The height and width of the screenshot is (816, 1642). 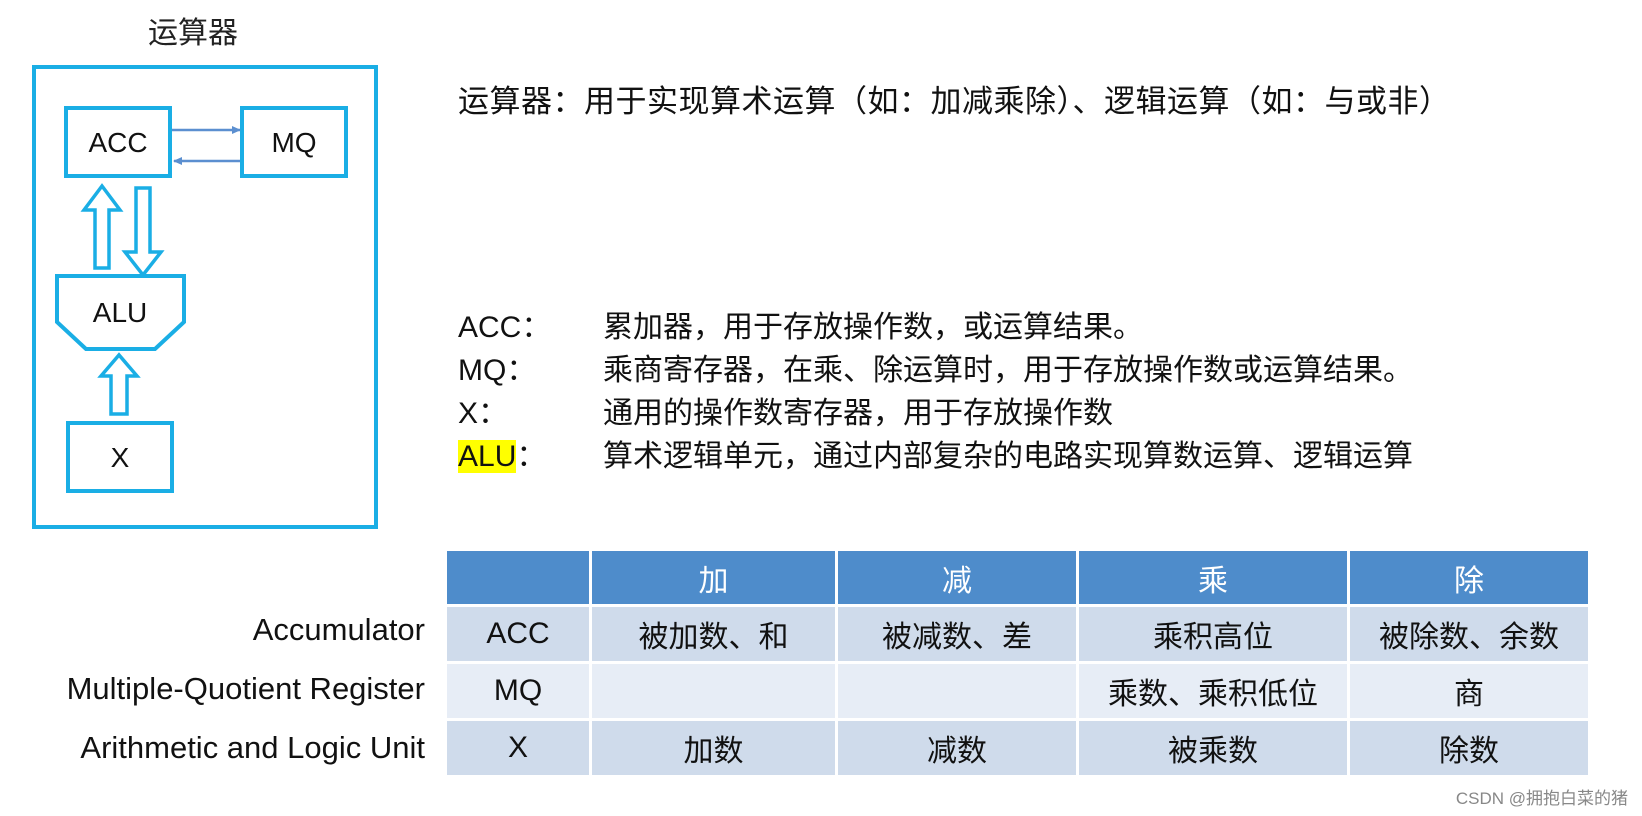 What do you see at coordinates (954, 102) in the screenshot?
I see `arithmetic-unit-description: 运算器：用于实现算术运算（如：加减乘除）、逻辑运算（如：与或非）` at bounding box center [954, 102].